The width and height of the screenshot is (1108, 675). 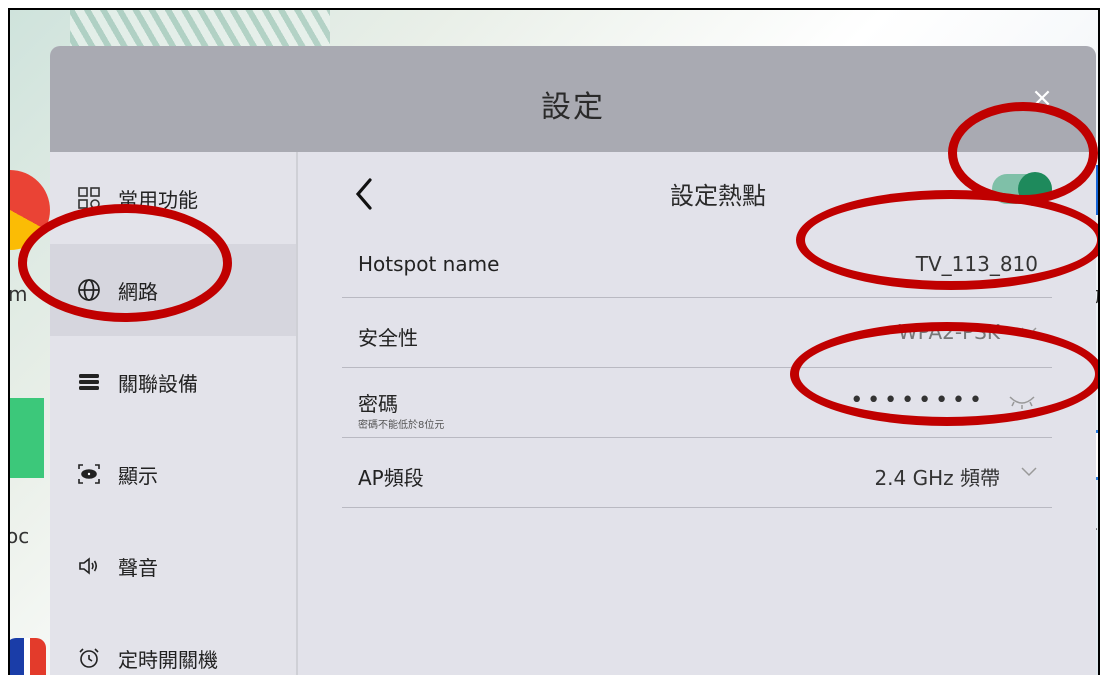 What do you see at coordinates (697, 263) in the screenshot?
I see `hotspot-name-row: Hotspot name TV_113_810` at bounding box center [697, 263].